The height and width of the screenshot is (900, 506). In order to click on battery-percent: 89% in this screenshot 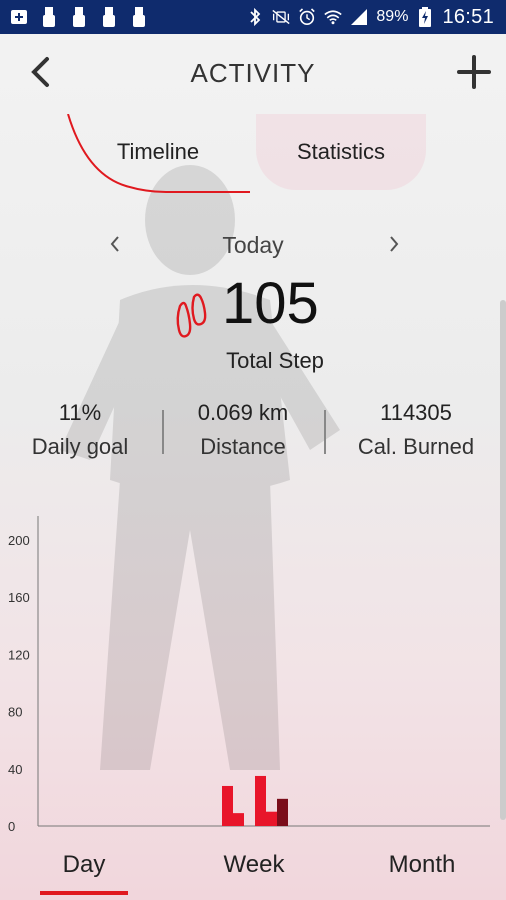, I will do `click(392, 16)`.